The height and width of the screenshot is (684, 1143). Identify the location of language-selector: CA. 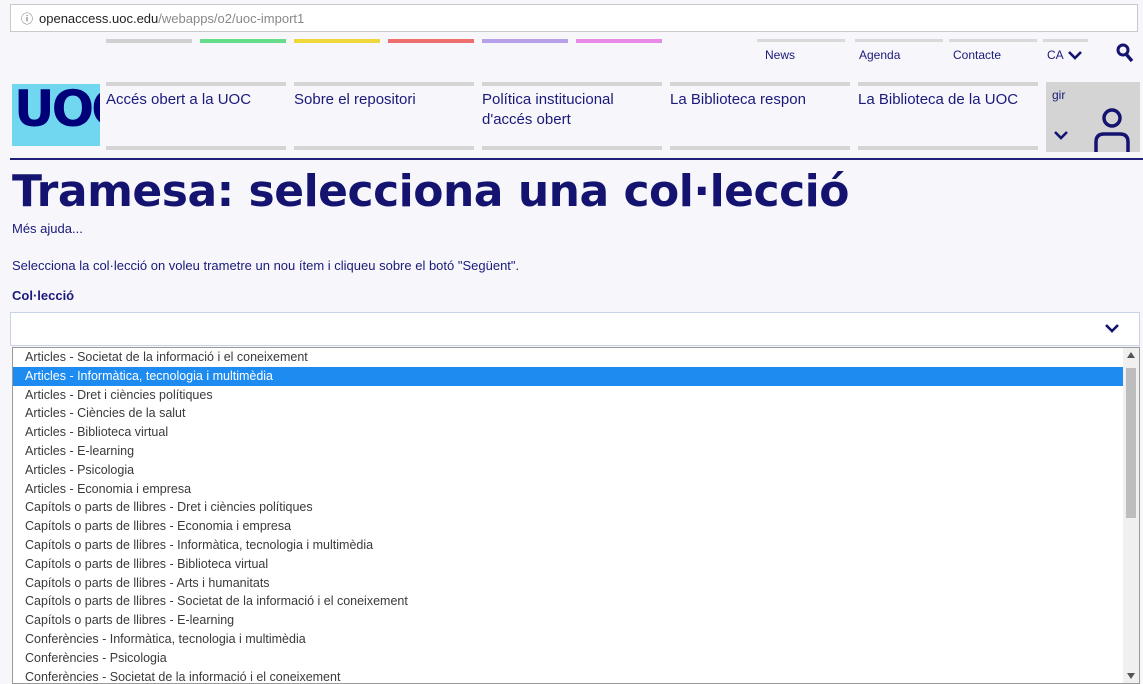
(1064, 55).